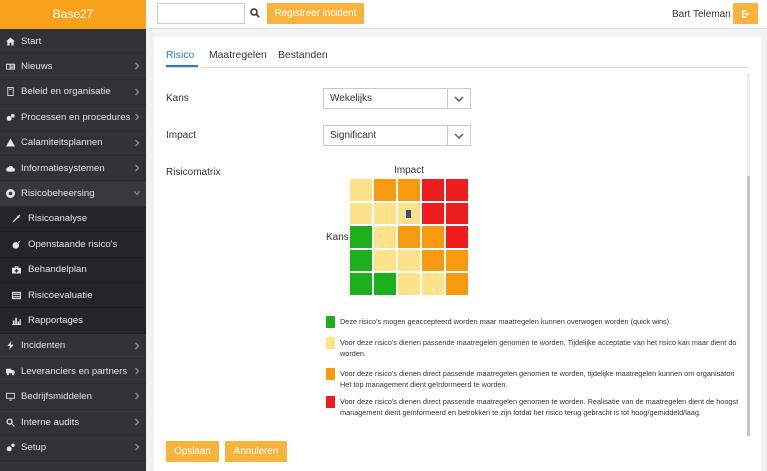 This screenshot has height=471, width=767. What do you see at coordinates (408, 213) in the screenshot?
I see `risk-position-marker` at bounding box center [408, 213].